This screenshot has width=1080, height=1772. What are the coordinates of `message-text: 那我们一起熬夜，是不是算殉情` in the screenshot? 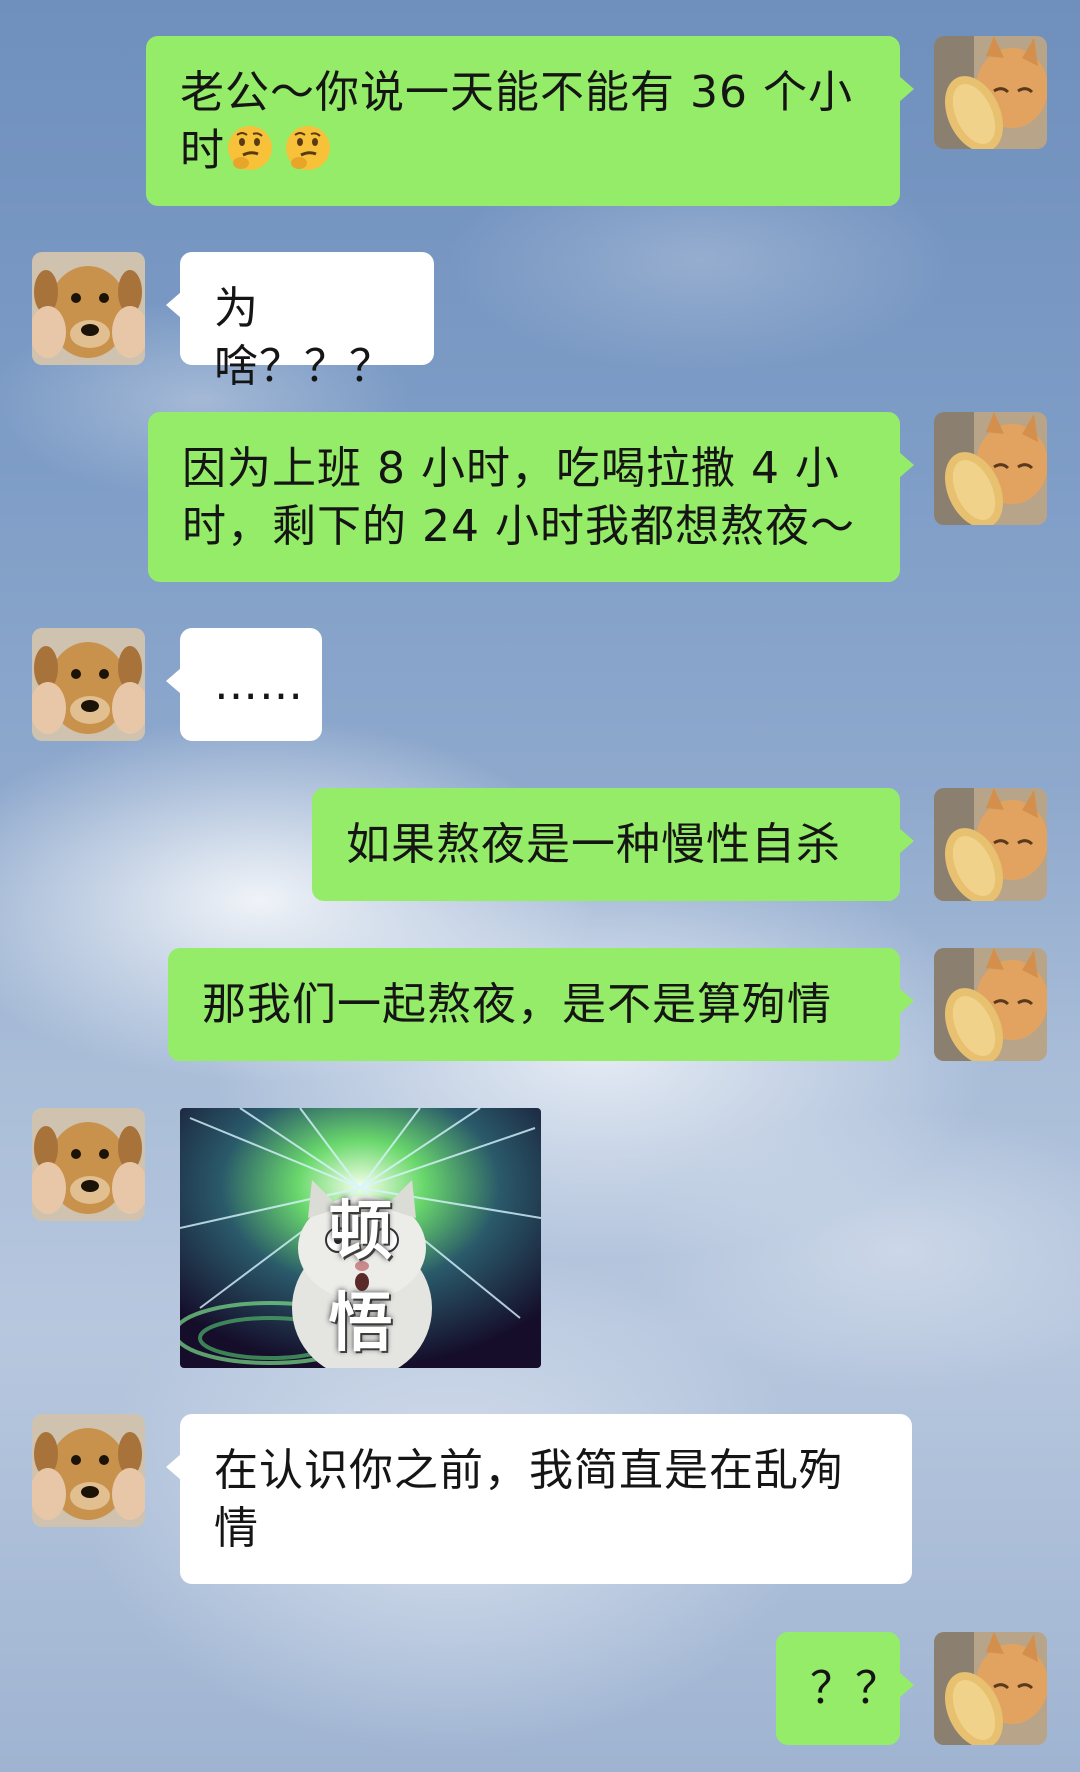 It's located at (517, 1004).